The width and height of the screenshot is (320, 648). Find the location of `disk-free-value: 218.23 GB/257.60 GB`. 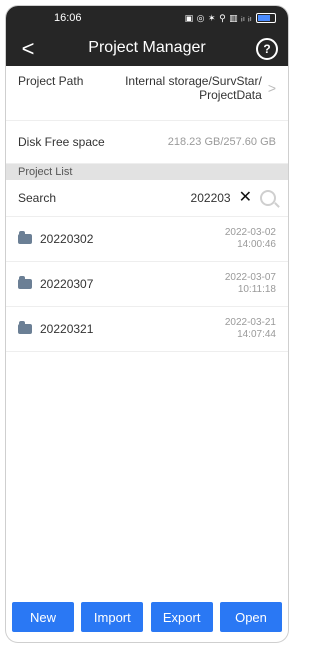

disk-free-value: 218.23 GB/257.60 GB is located at coordinates (221, 142).